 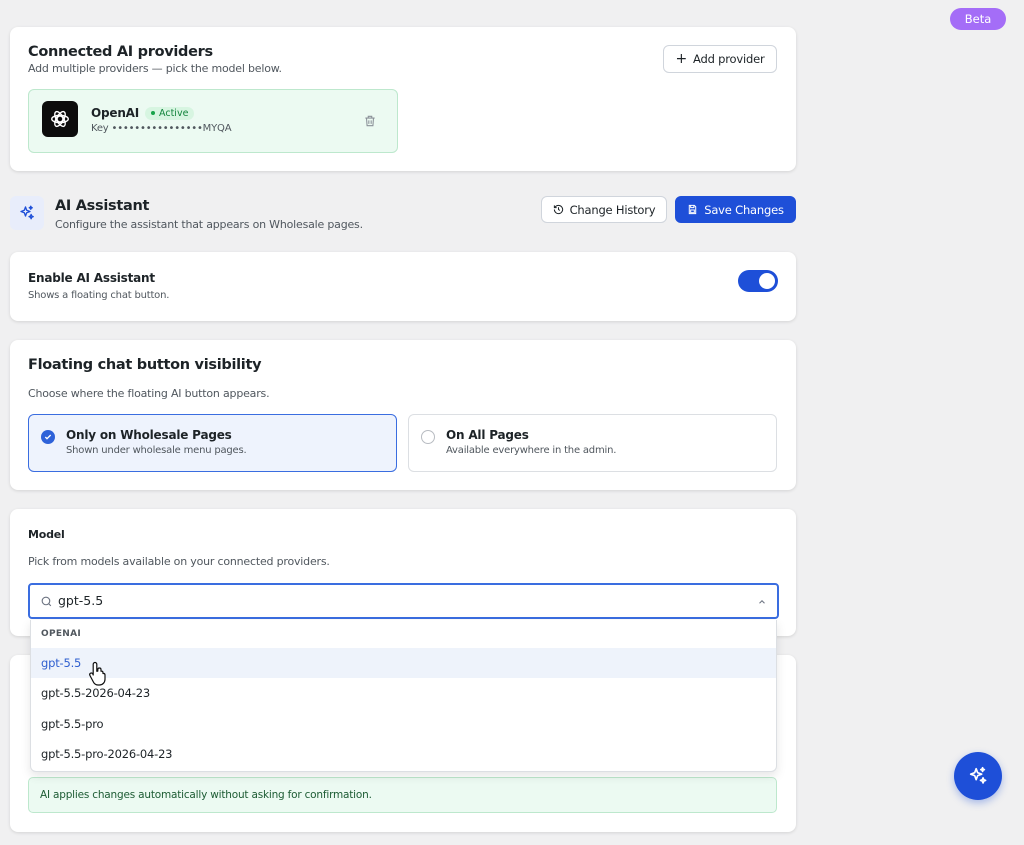 What do you see at coordinates (91, 278) in the screenshot?
I see `enable-title: Enable AI Assistant` at bounding box center [91, 278].